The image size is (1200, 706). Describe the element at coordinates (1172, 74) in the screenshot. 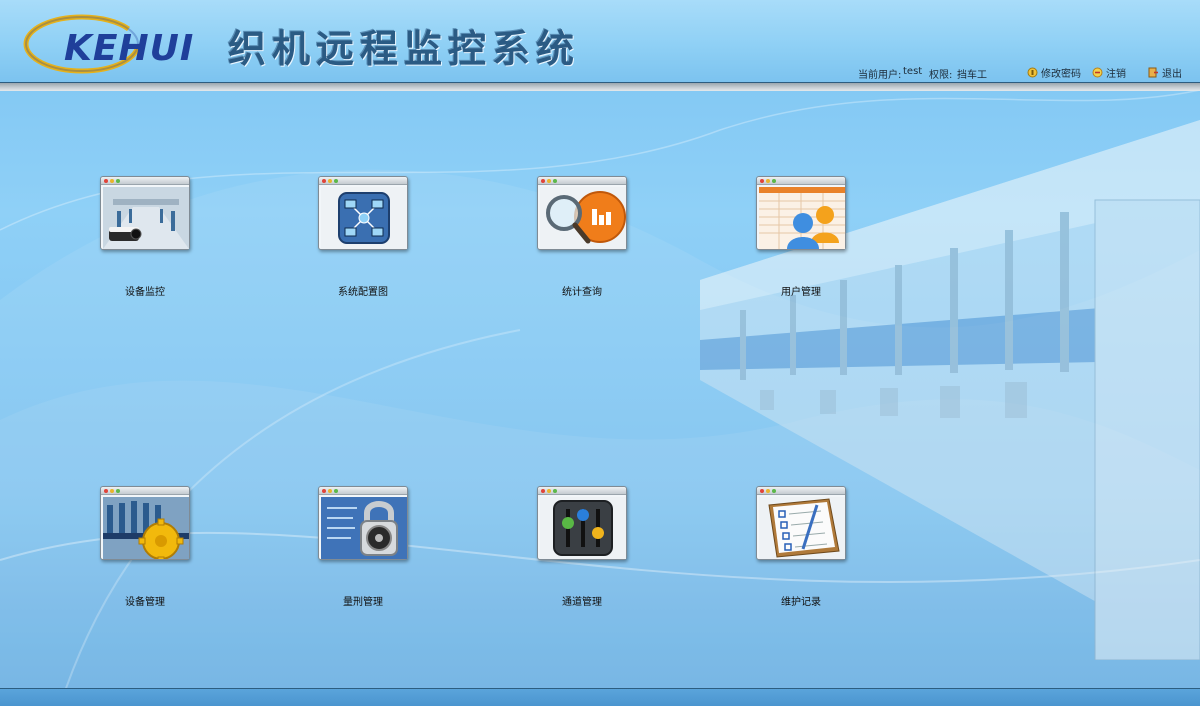

I see `exit-label: 退出` at that location.